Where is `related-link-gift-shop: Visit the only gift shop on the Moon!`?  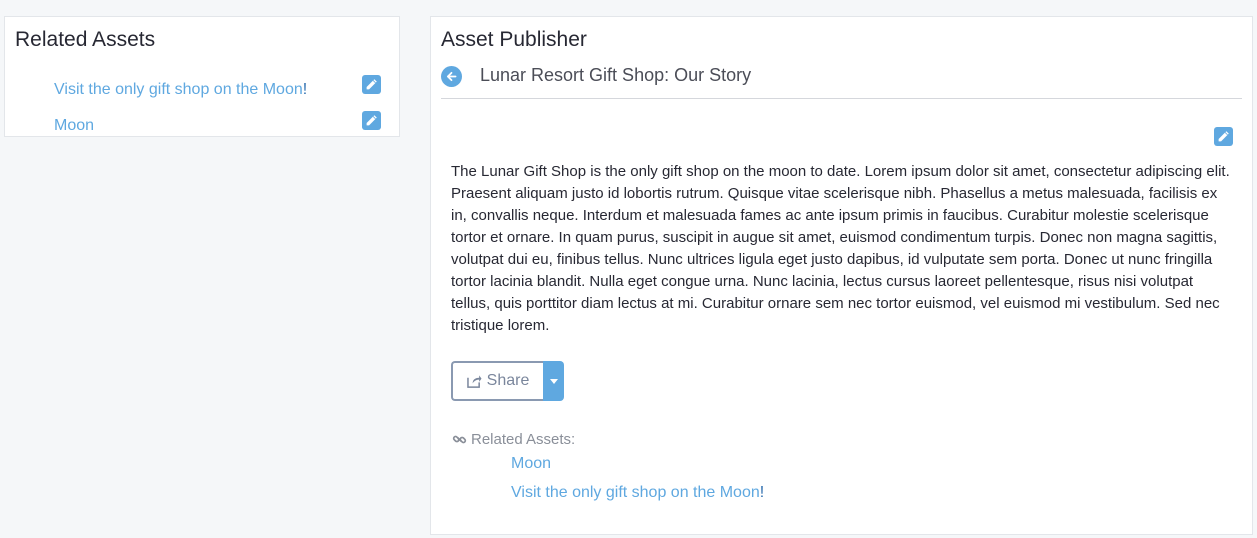 related-link-gift-shop: Visit the only gift shop on the Moon! is located at coordinates (180, 90).